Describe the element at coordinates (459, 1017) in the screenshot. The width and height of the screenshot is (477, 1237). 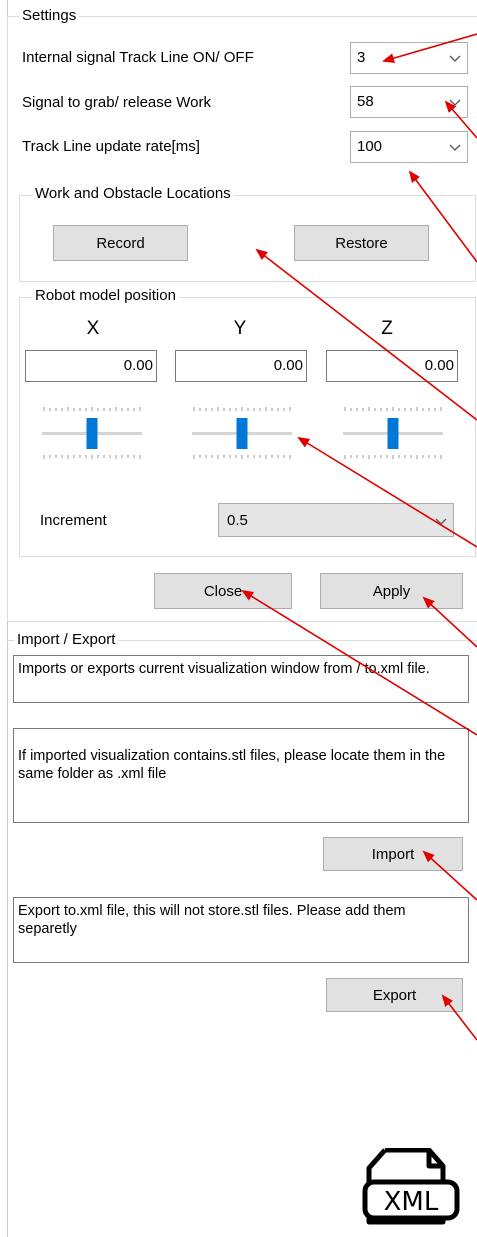
I see `arrow-export` at that location.